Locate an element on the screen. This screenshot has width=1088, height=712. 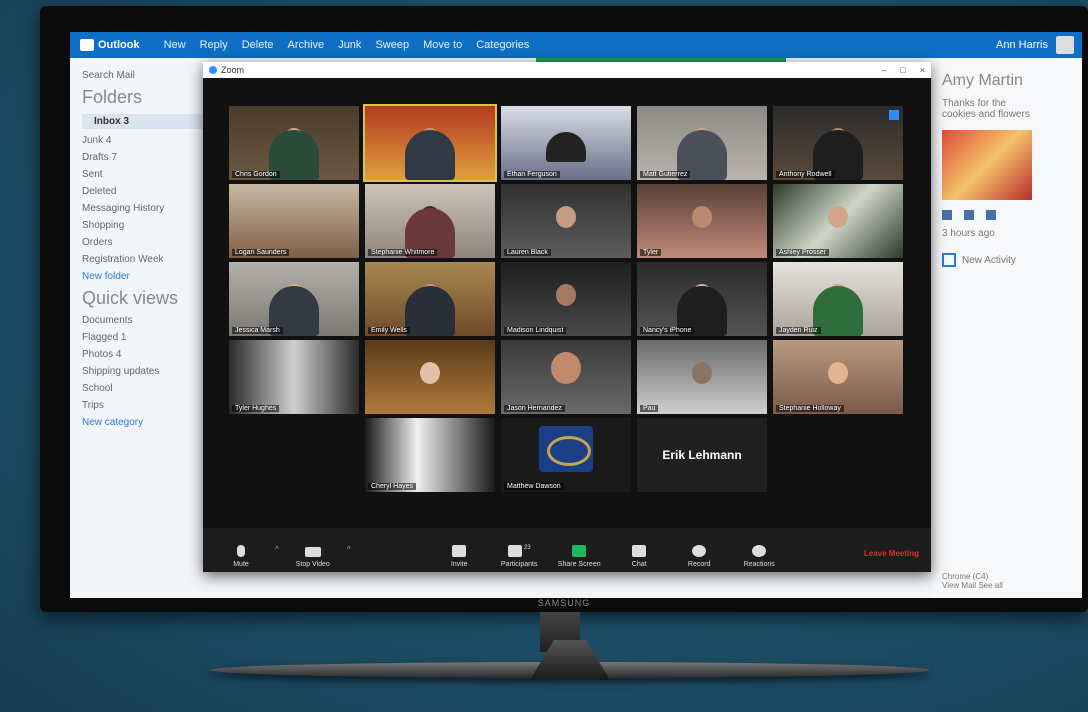
video-tile: Nancy's iPhone is located at coordinates (702, 299).